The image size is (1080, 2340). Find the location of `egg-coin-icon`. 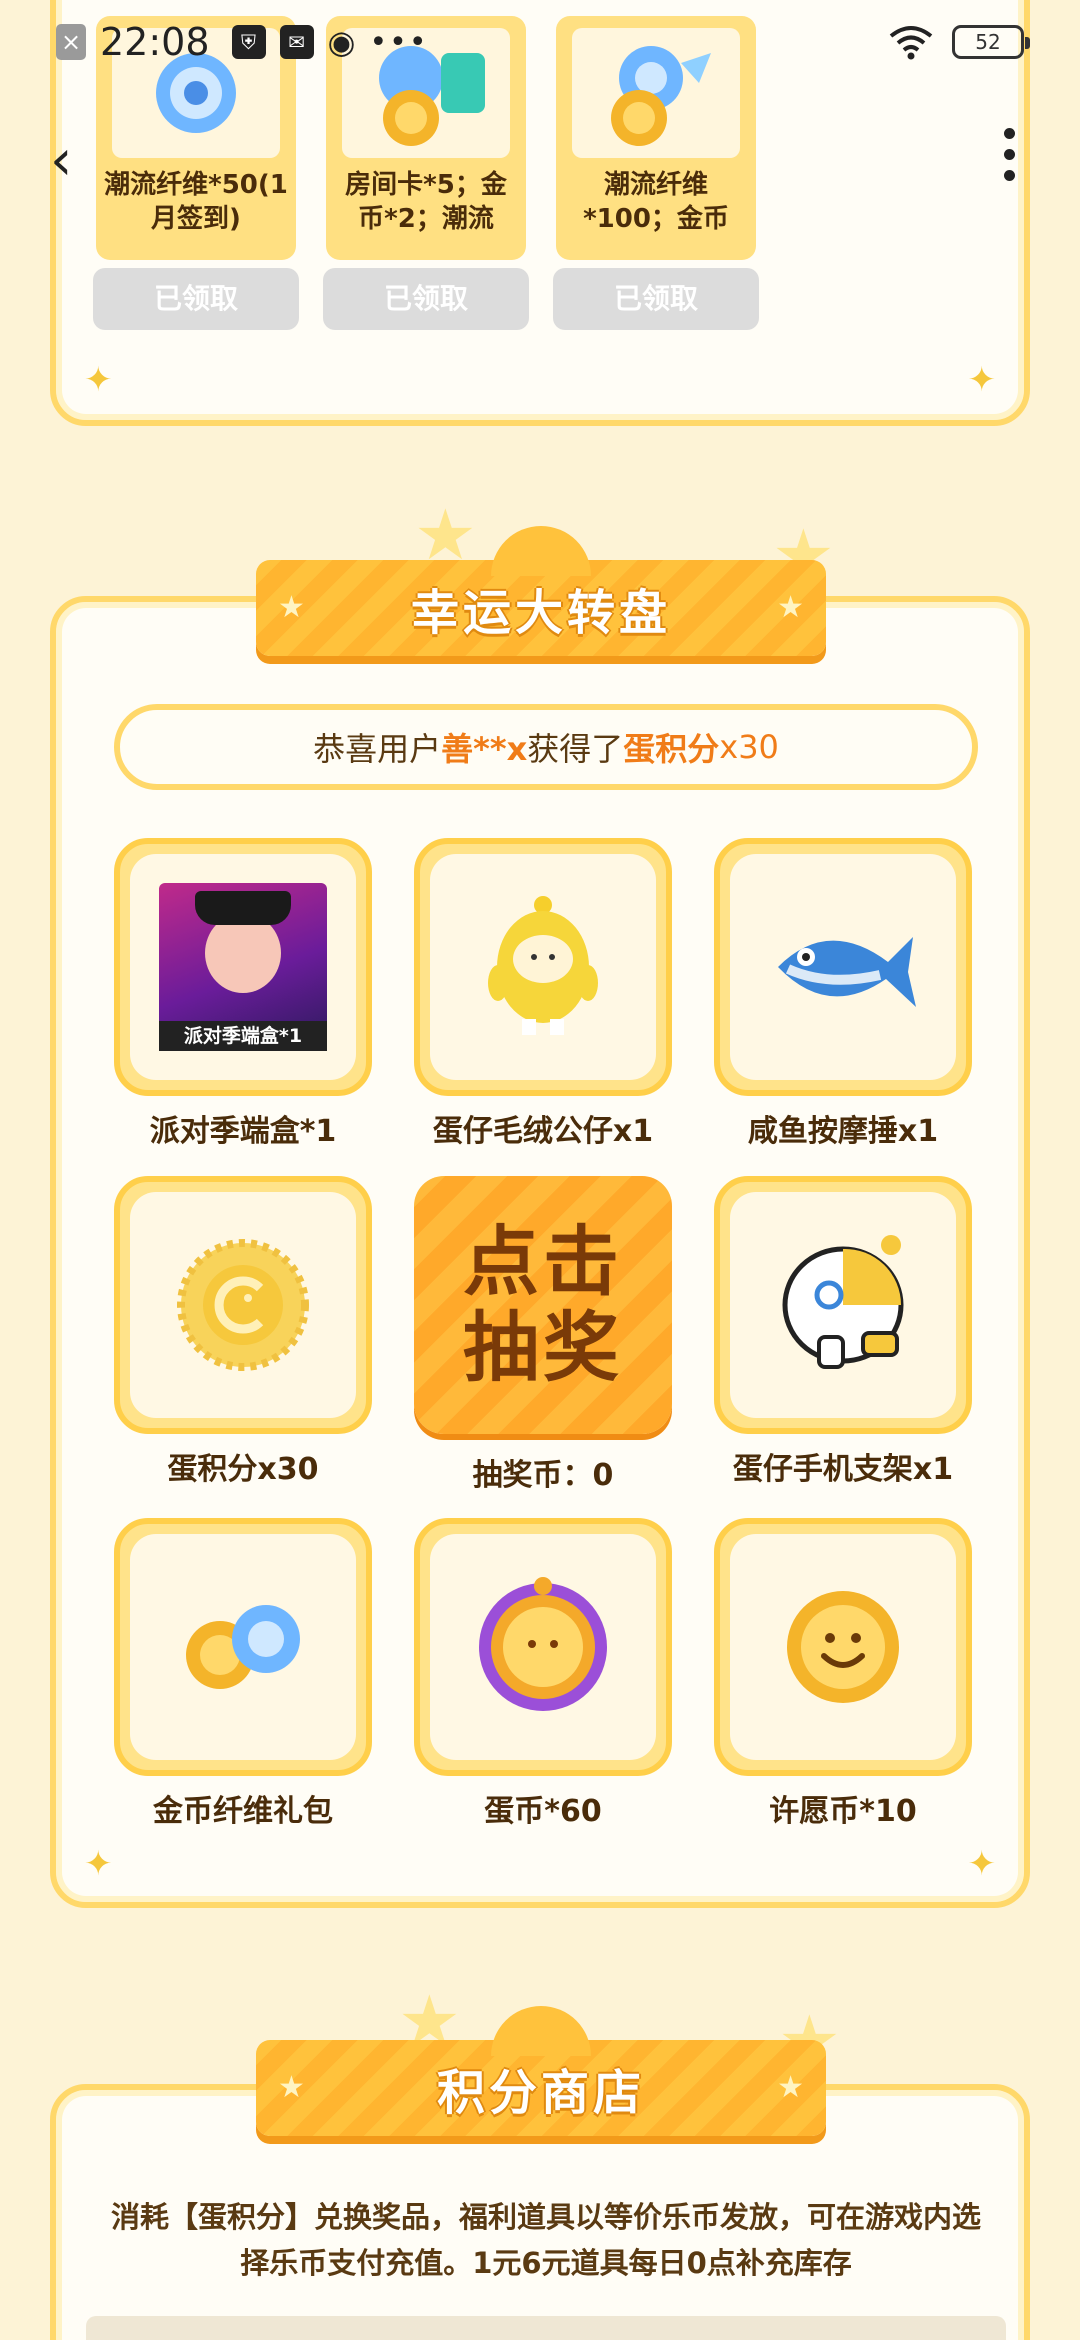

egg-coin-icon is located at coordinates (543, 1644).